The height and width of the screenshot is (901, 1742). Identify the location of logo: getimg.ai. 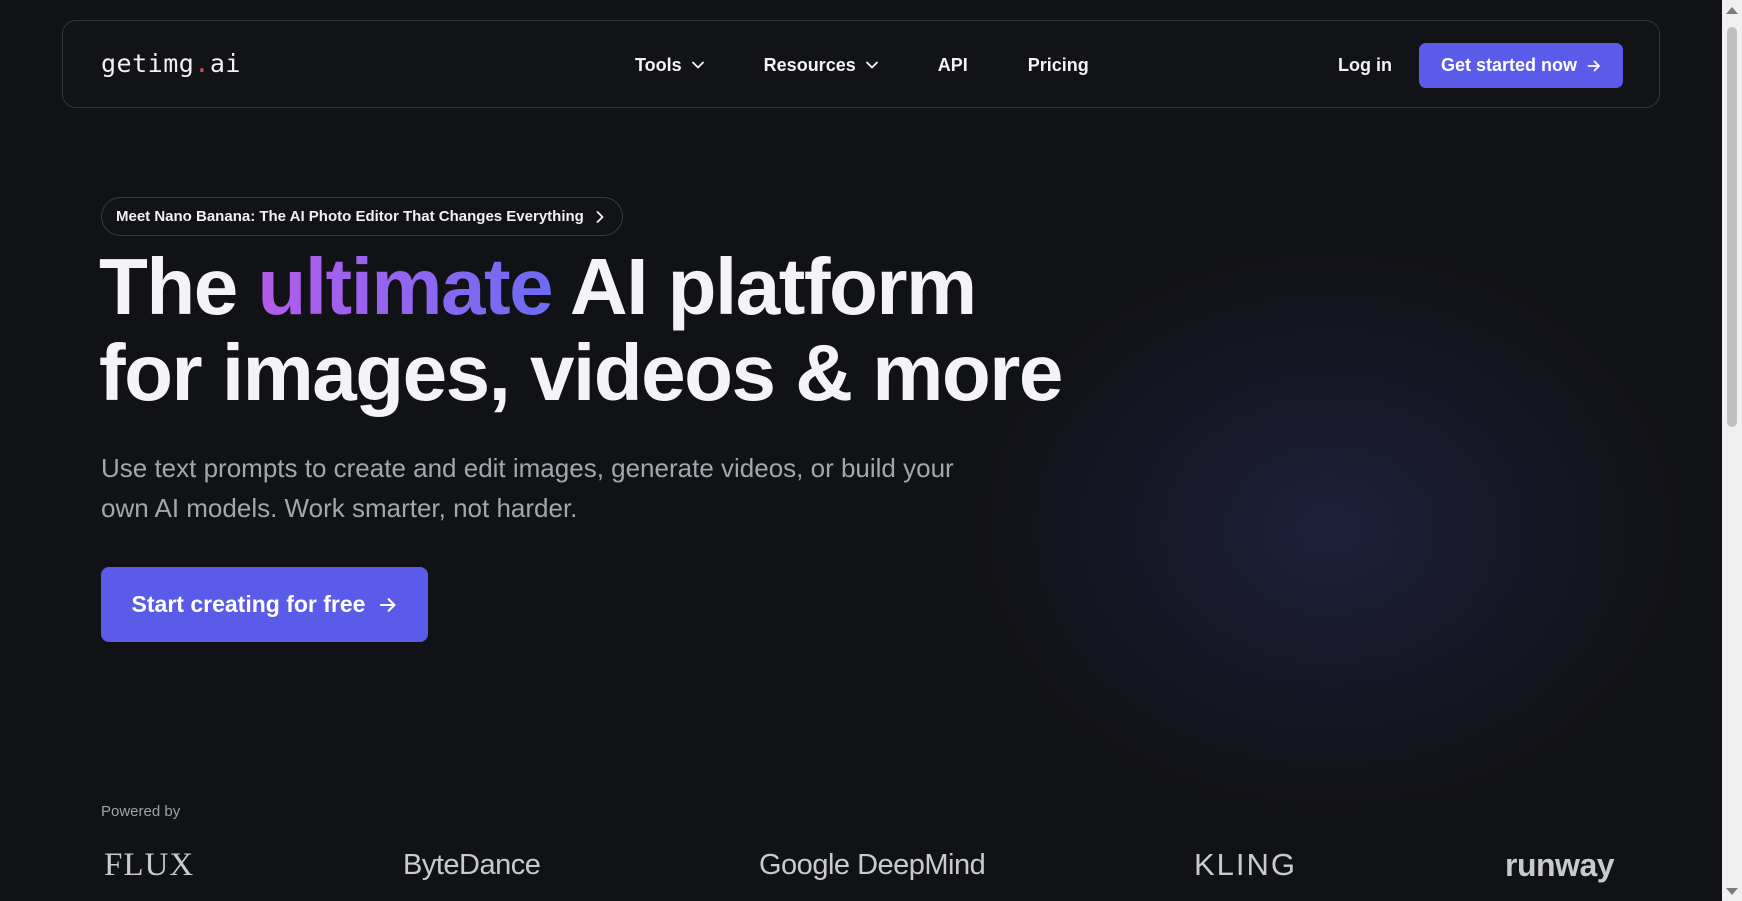
(171, 63).